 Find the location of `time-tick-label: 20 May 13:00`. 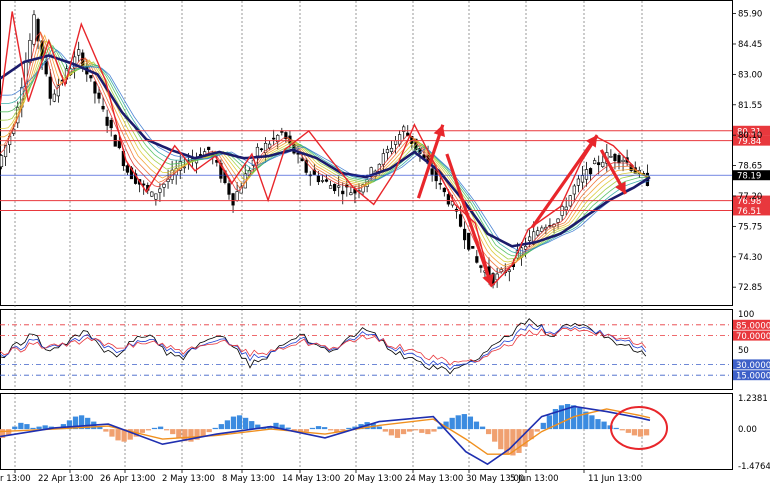

time-tick-label: 20 May 13:00 is located at coordinates (373, 479).